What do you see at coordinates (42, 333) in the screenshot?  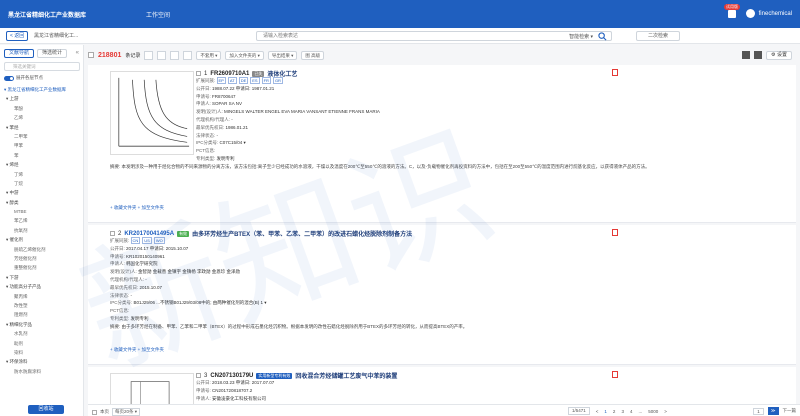 I see `tree-node: 水乳剂` at bounding box center [42, 333].